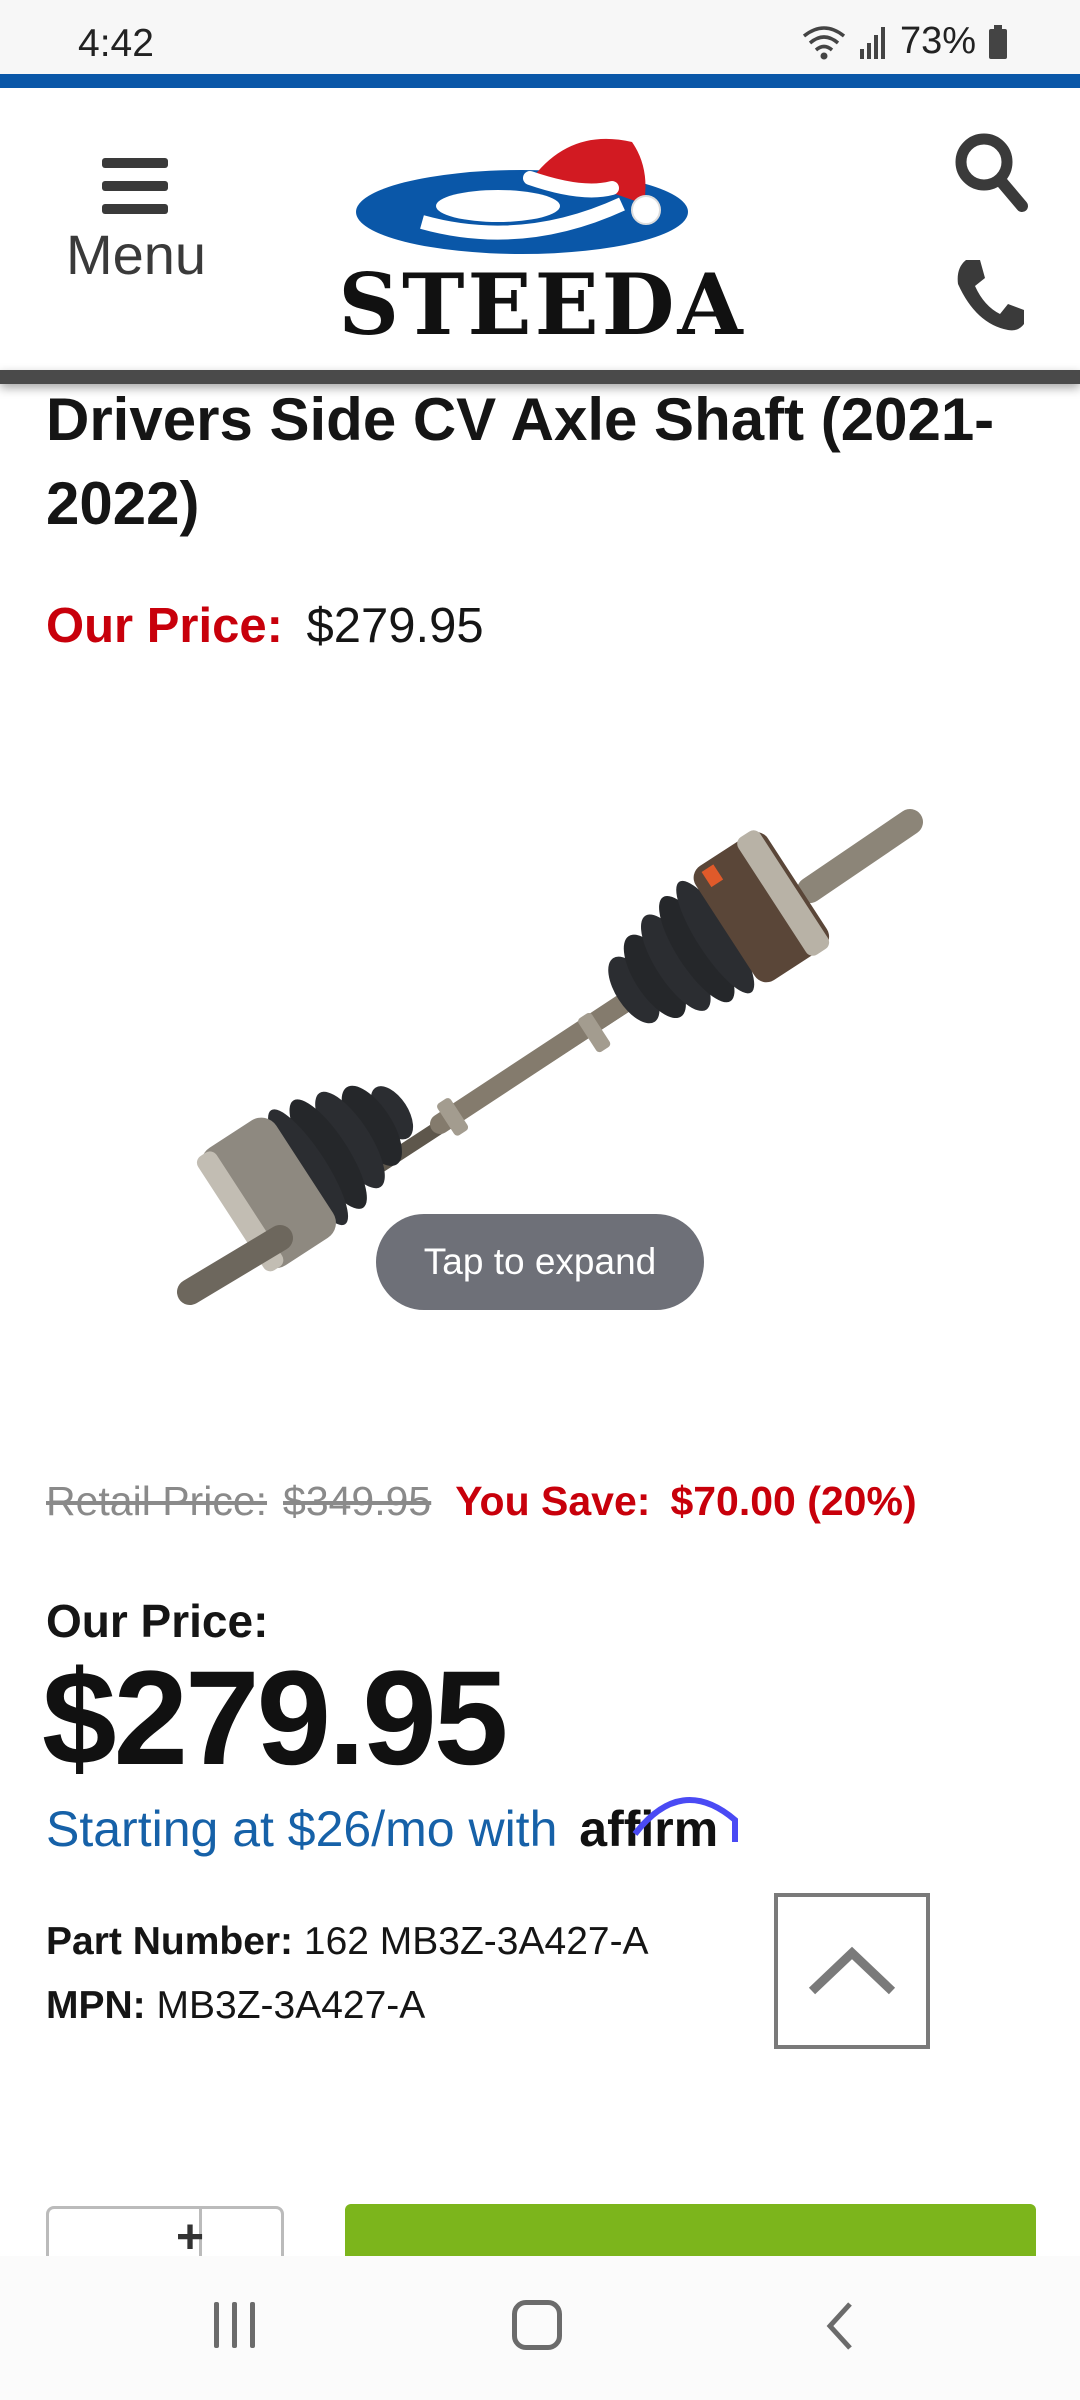 Image resolution: width=1080 pixels, height=2400 pixels. I want to click on chevron-up-icon, so click(852, 1970).